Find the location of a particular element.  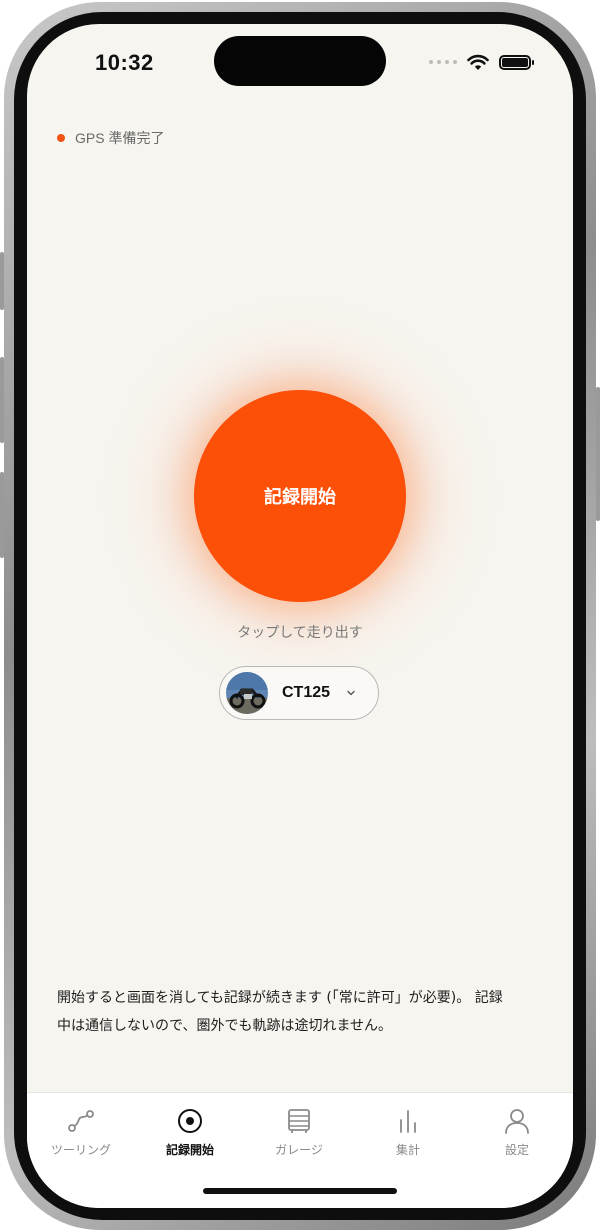

chevron-down-icon is located at coordinates (351, 693).